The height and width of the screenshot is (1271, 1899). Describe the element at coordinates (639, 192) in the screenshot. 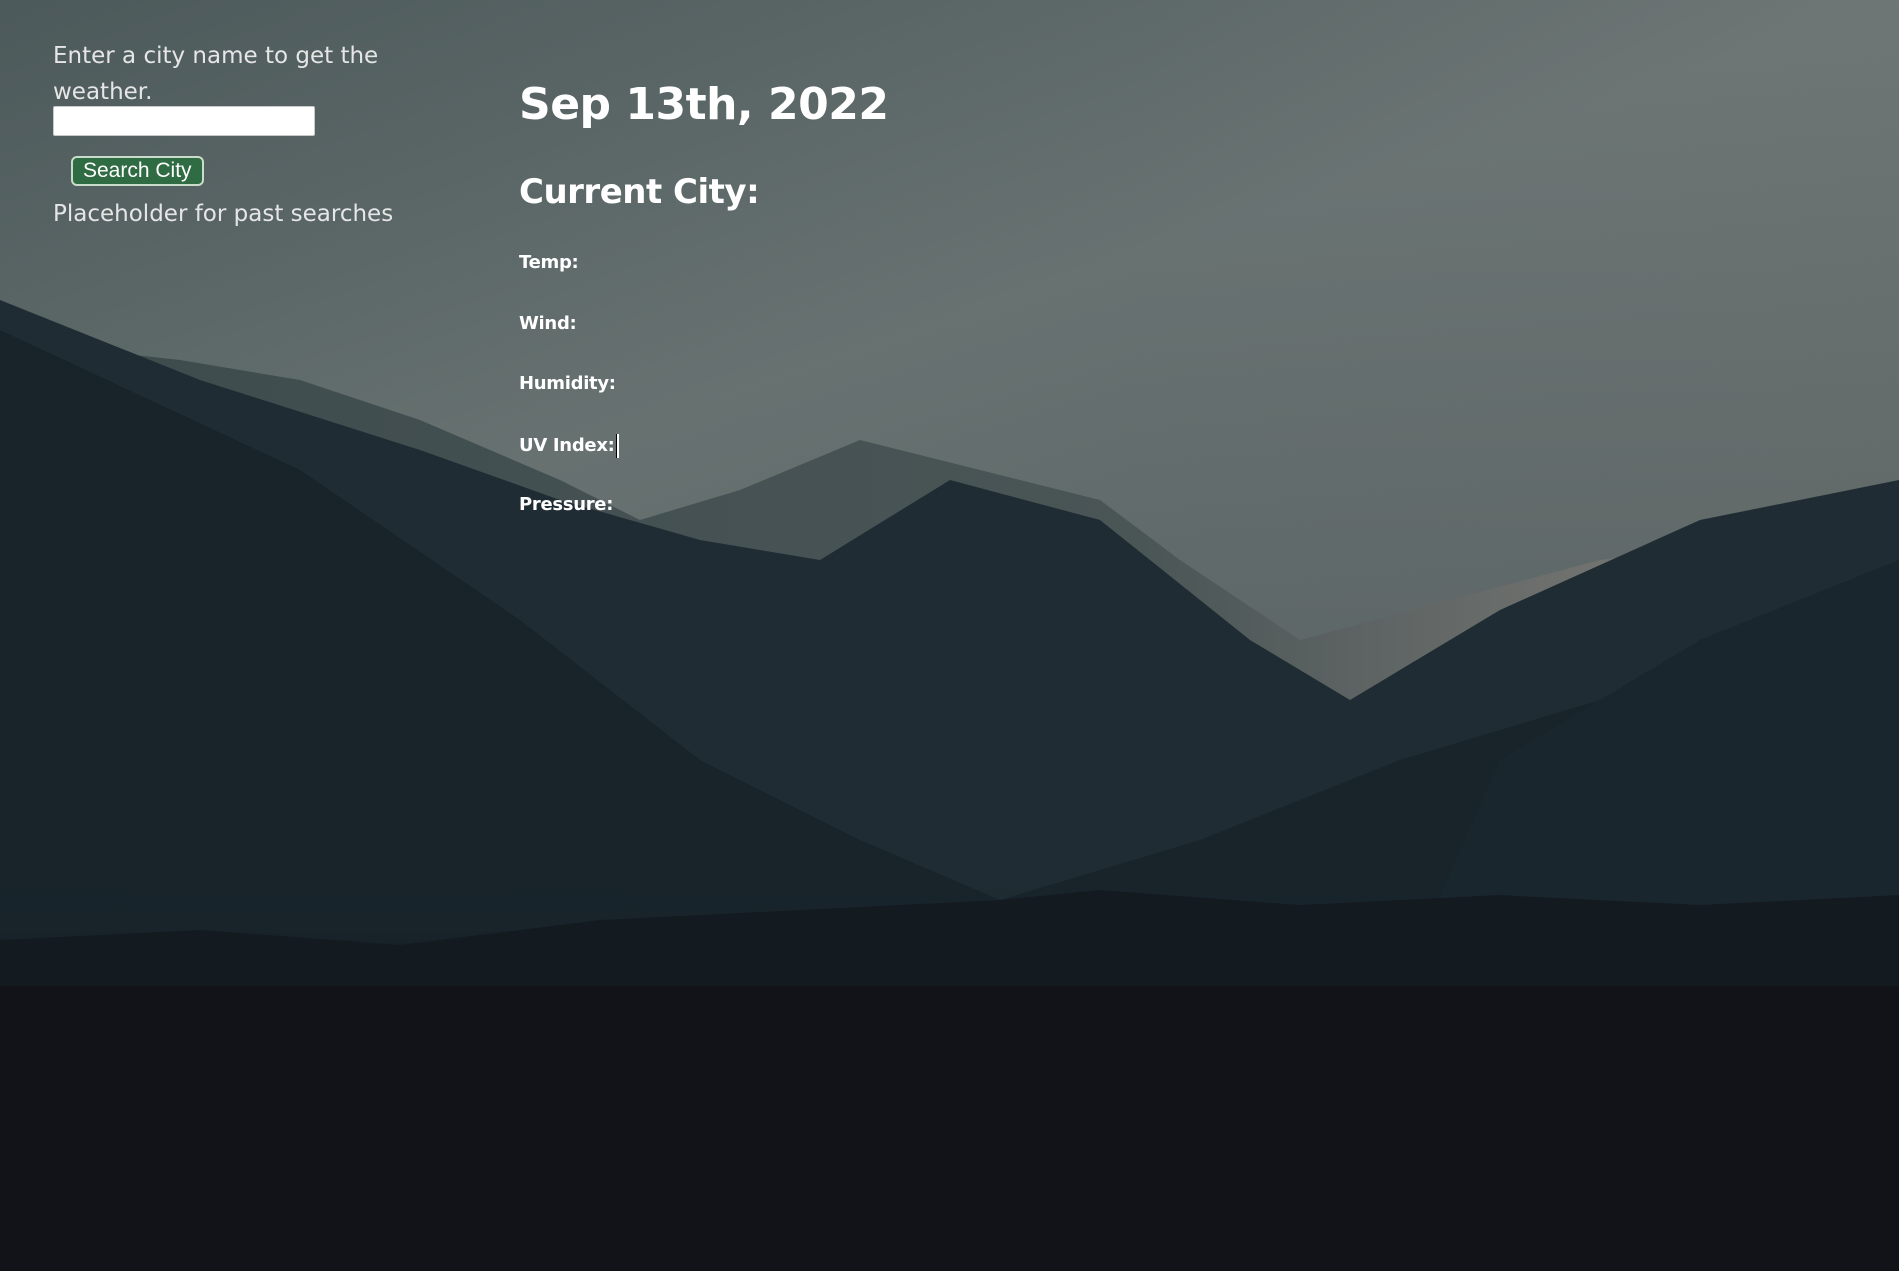

I see `current-city-heading: Current City:` at that location.